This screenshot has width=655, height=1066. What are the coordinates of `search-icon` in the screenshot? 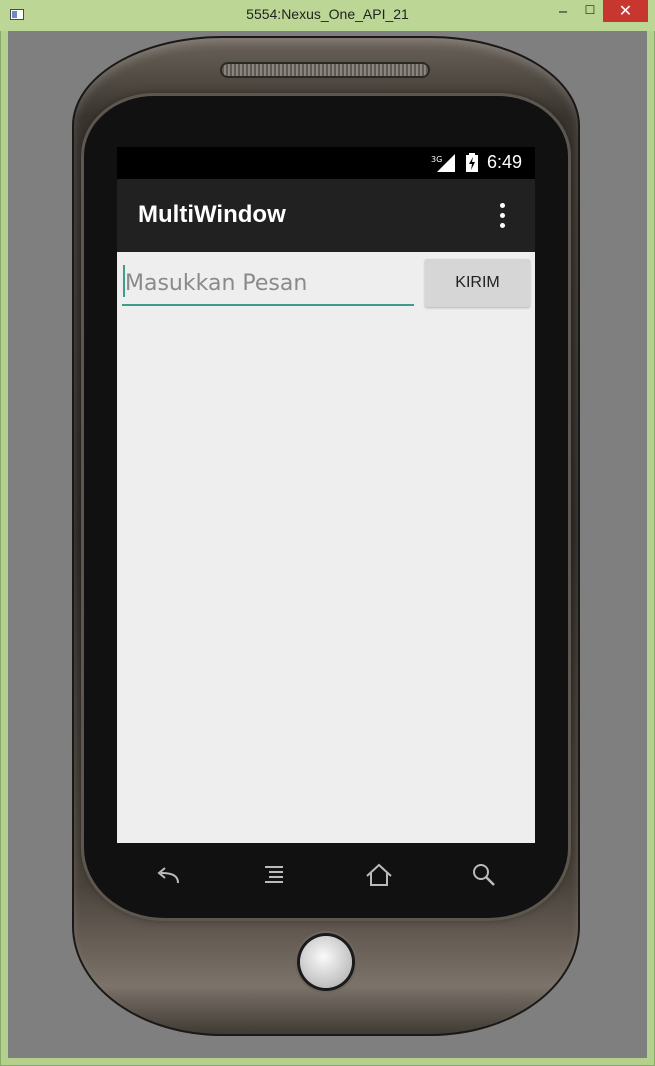 It's located at (484, 875).